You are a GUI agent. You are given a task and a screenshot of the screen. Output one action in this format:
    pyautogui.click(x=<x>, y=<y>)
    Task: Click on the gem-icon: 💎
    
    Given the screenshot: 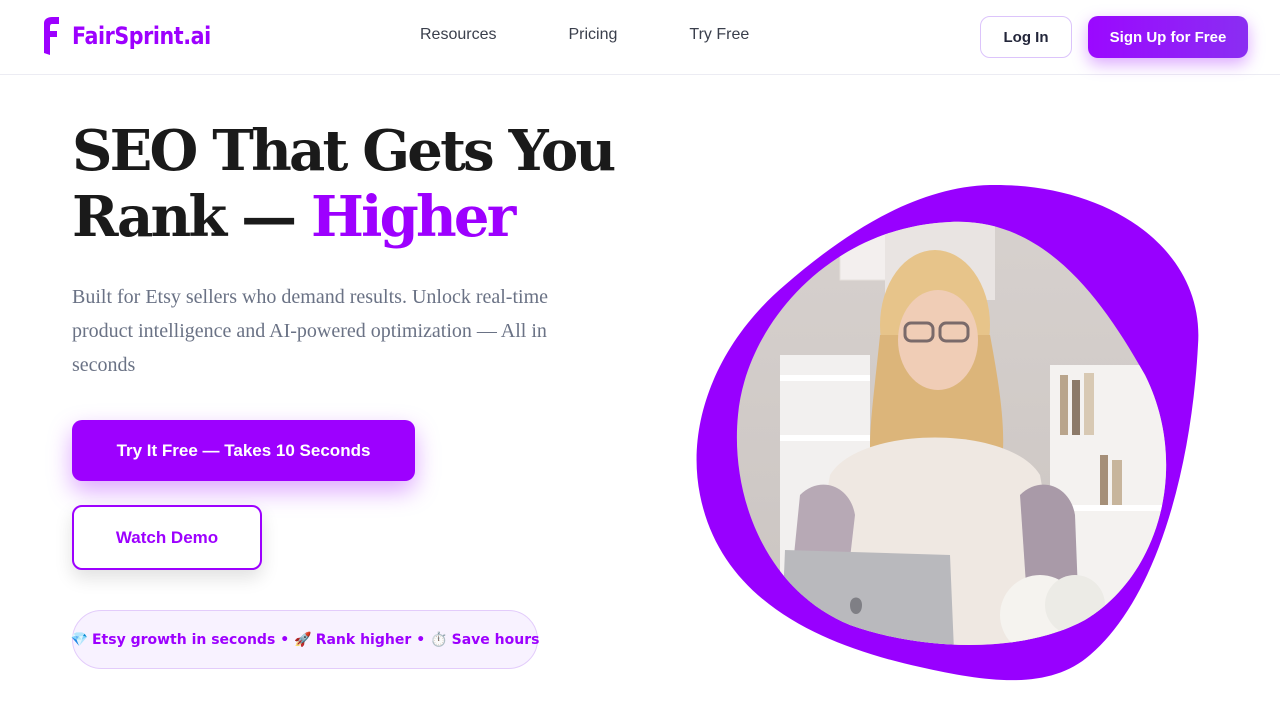 What is the action you would take?
    pyautogui.click(x=79, y=639)
    